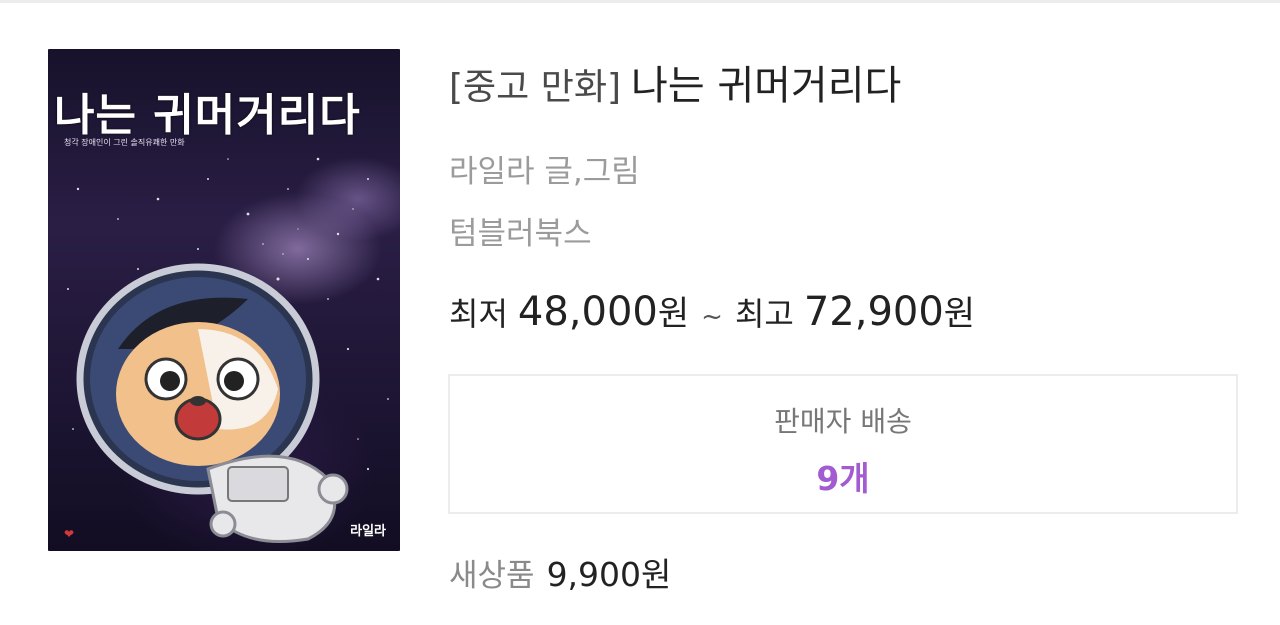 Image resolution: width=1280 pixels, height=625 pixels. Describe the element at coordinates (207, 115) in the screenshot. I see `cover-title: 나는 귀머거리다` at that location.